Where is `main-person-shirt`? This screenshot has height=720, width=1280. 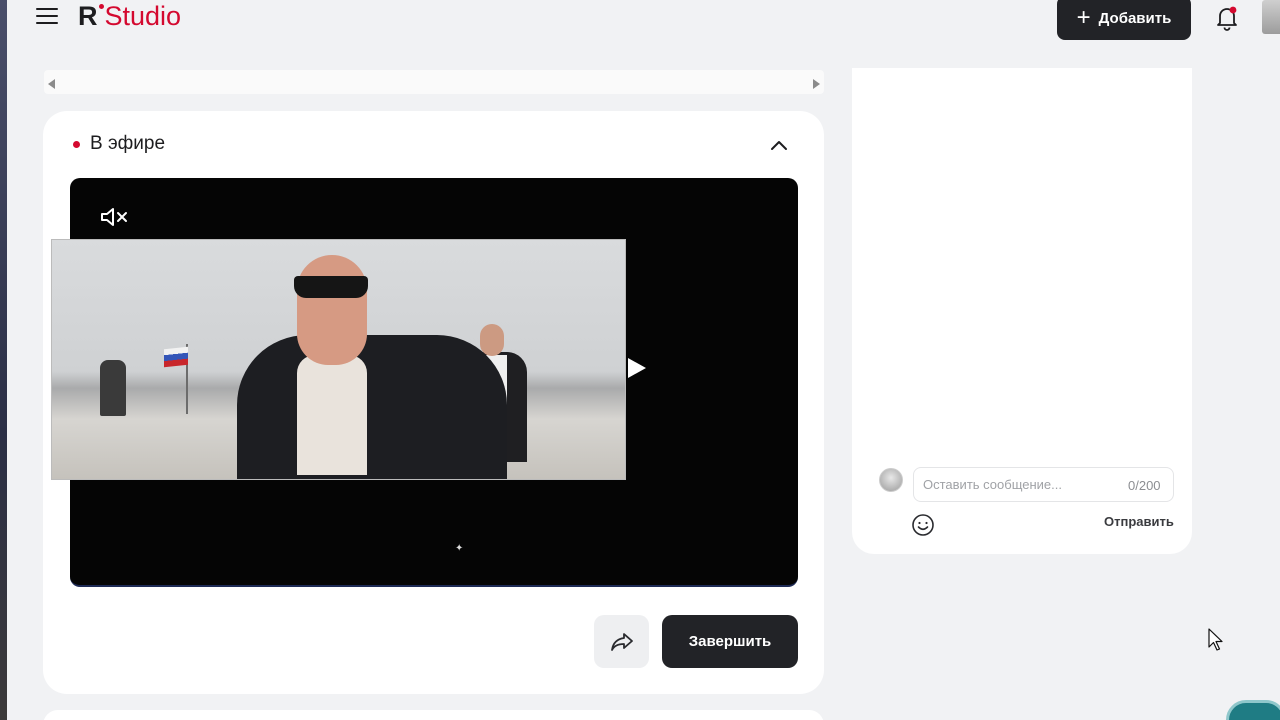 main-person-shirt is located at coordinates (332, 415).